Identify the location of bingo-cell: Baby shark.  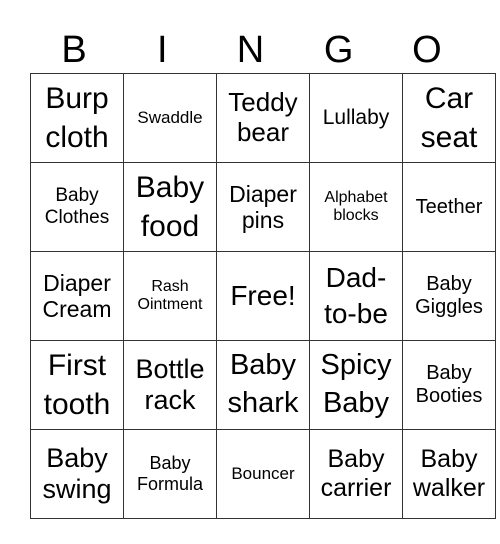
(263, 385).